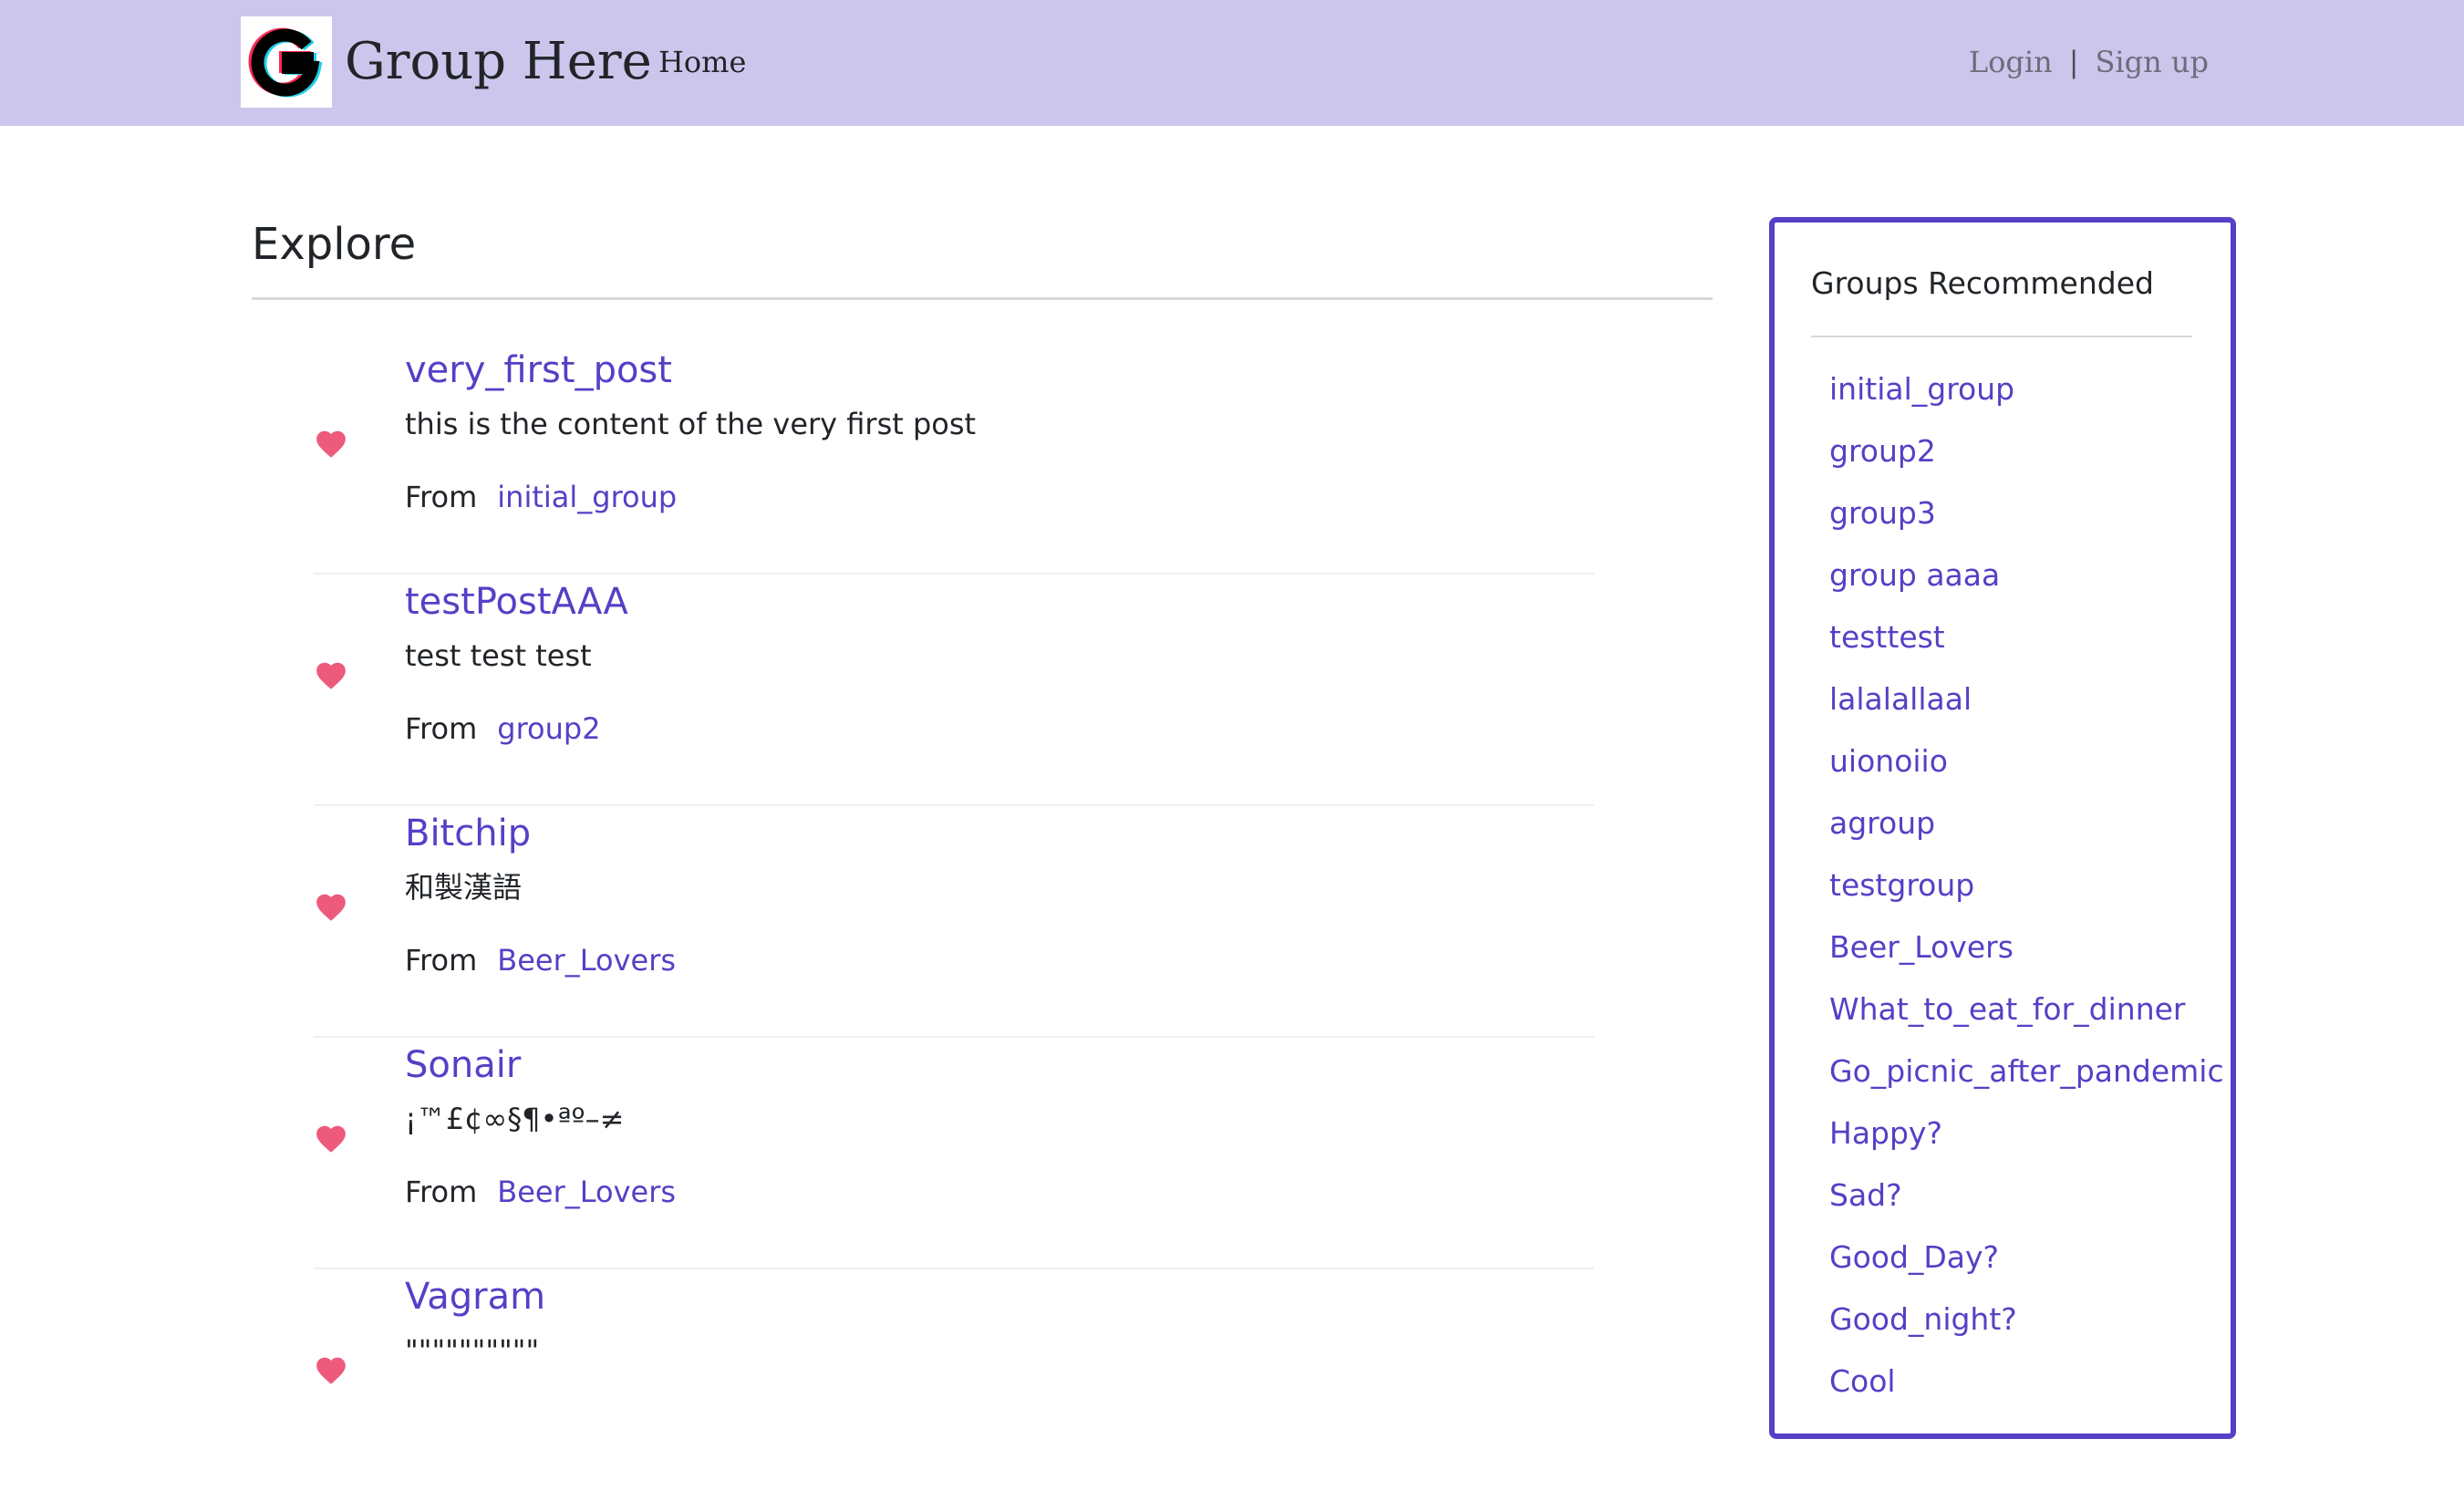 The image size is (2464, 1501). Describe the element at coordinates (287, 62) in the screenshot. I see `g-letter-logo-icon` at that location.